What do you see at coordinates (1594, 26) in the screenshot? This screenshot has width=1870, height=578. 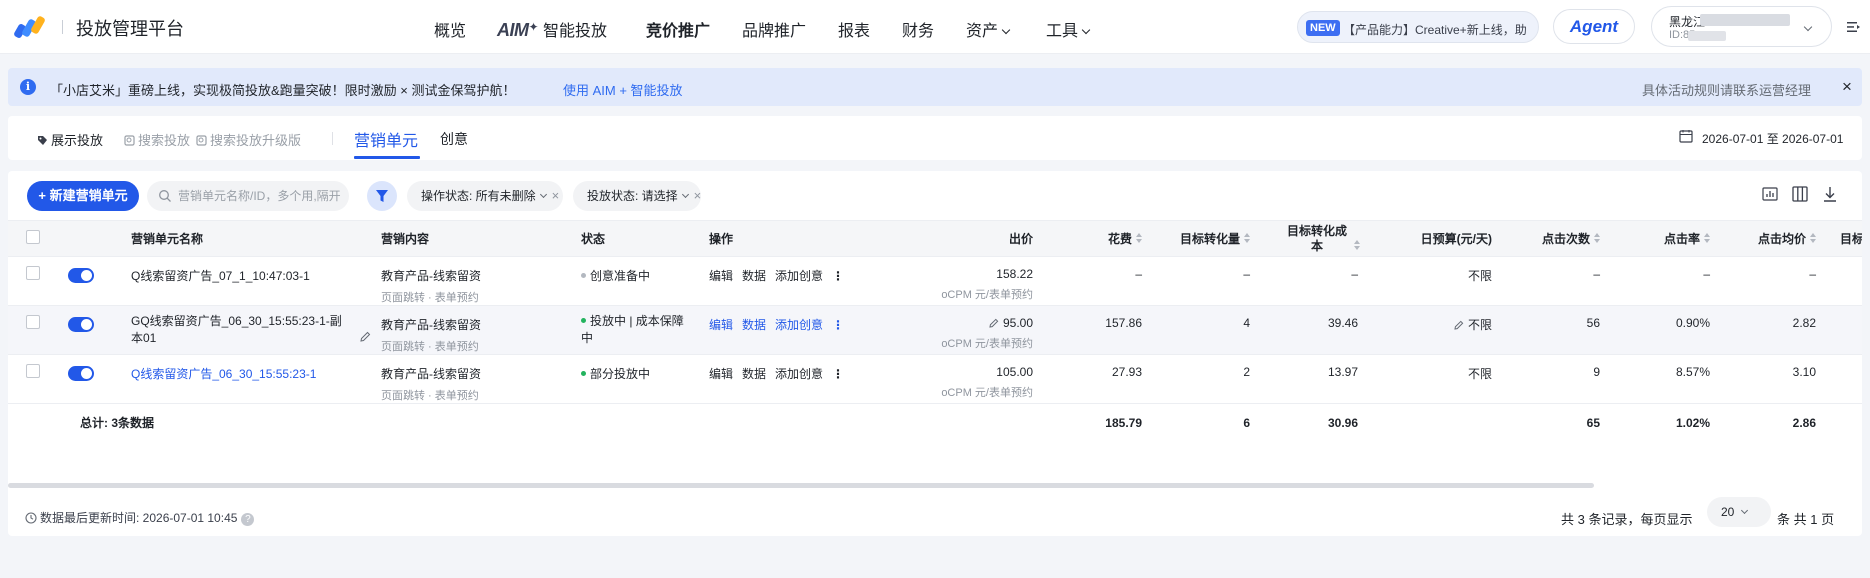 I see `agent-button: Agent` at bounding box center [1594, 26].